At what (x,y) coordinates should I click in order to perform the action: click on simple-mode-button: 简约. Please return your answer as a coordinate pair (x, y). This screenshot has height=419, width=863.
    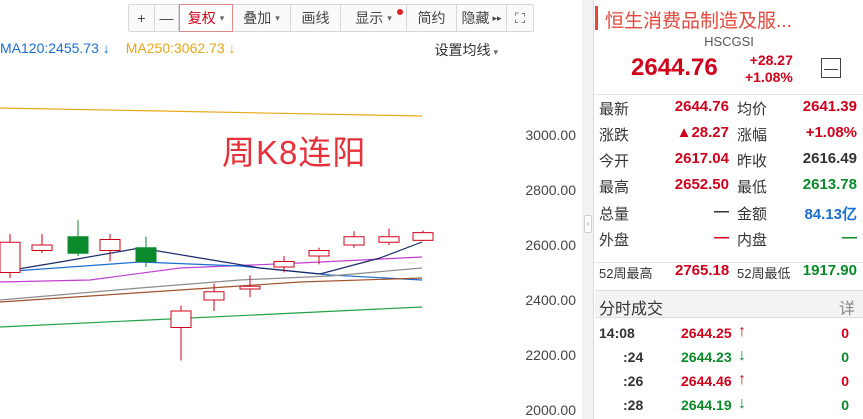
    Looking at the image, I should click on (432, 18).